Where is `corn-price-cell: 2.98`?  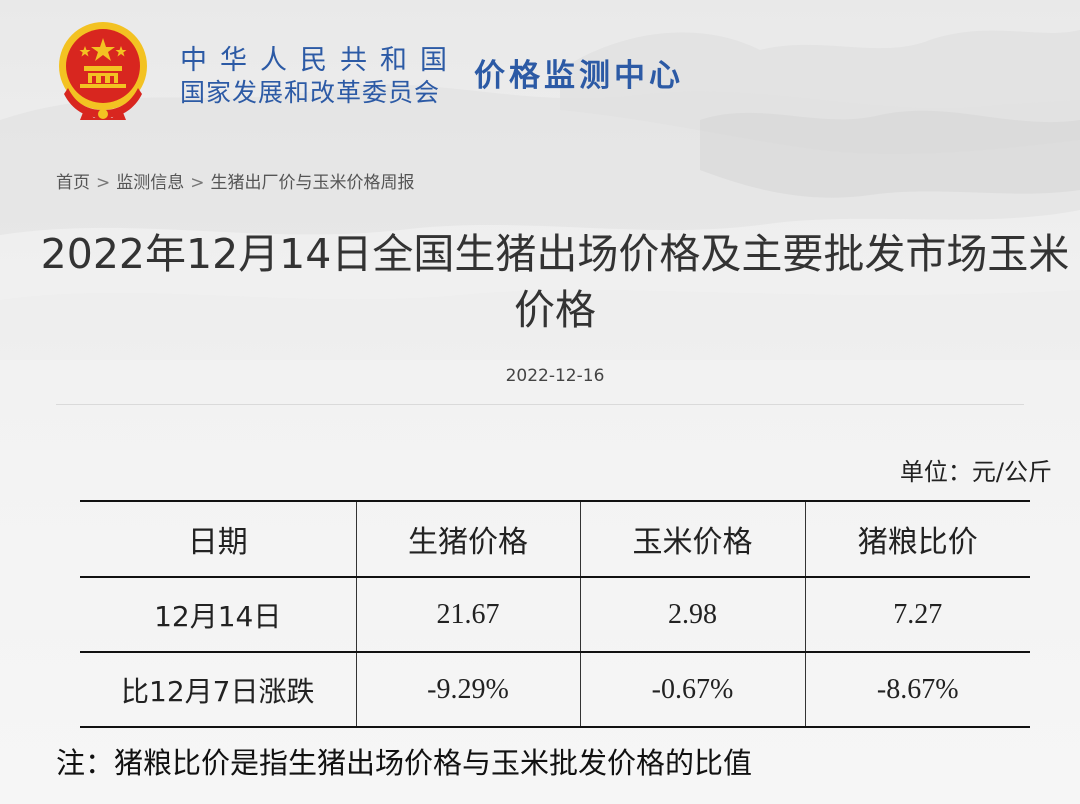 corn-price-cell: 2.98 is located at coordinates (692, 614).